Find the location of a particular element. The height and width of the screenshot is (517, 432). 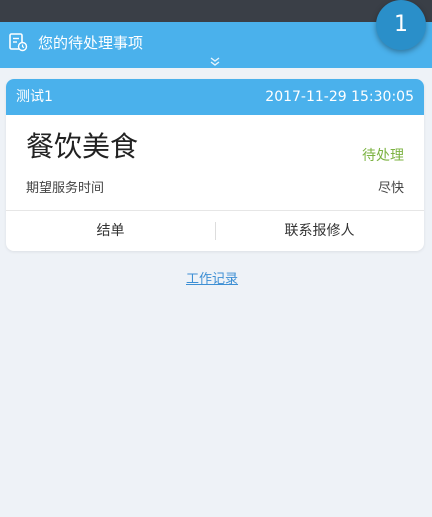

requester-name: 测试1 is located at coordinates (34, 97).